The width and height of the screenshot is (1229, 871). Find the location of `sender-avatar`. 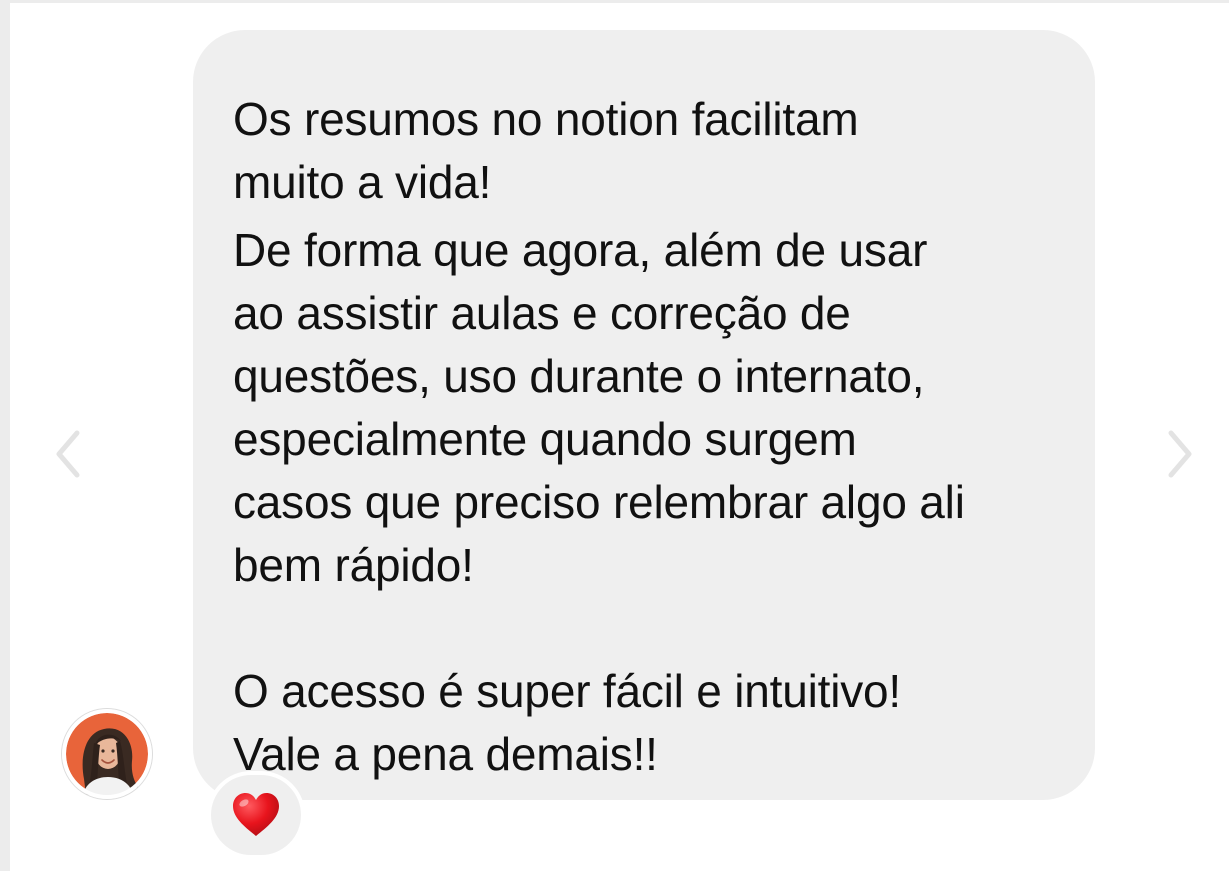

sender-avatar is located at coordinates (107, 754).